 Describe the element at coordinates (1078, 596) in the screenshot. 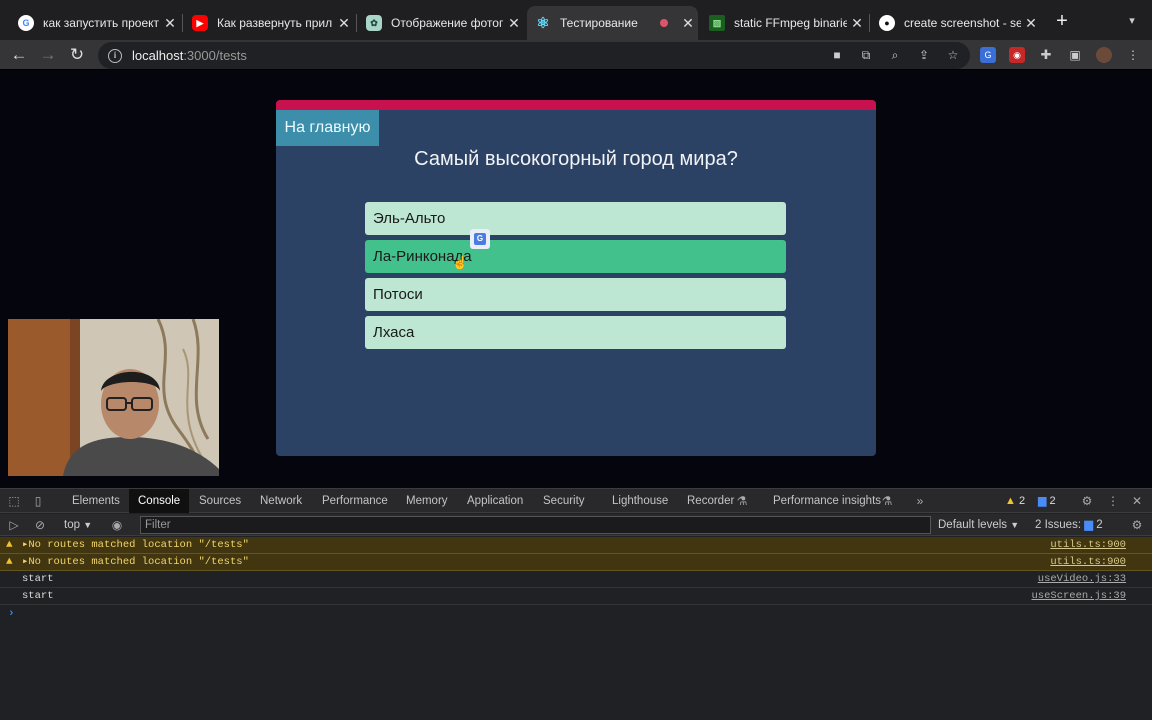

I see `console-source-link: useScreen.js:39` at that location.